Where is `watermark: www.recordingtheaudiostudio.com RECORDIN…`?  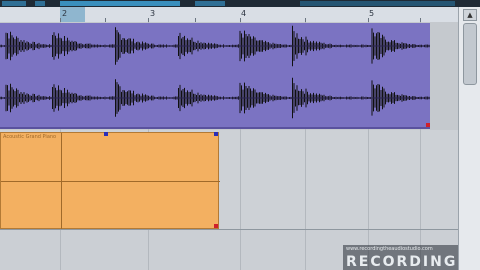
watermark: www.recordingtheaudiostudio.com RECORDIN… is located at coordinates (400, 257).